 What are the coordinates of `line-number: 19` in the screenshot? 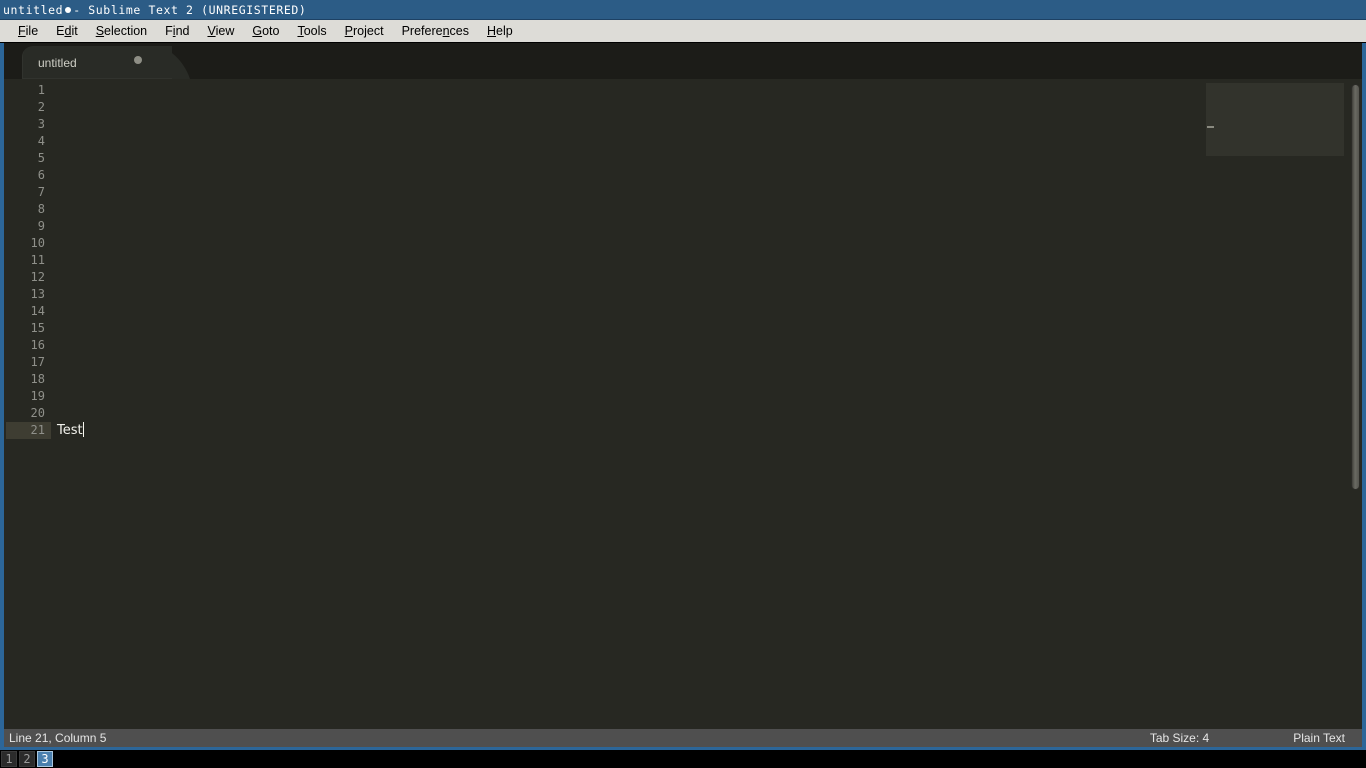 It's located at (37, 396).